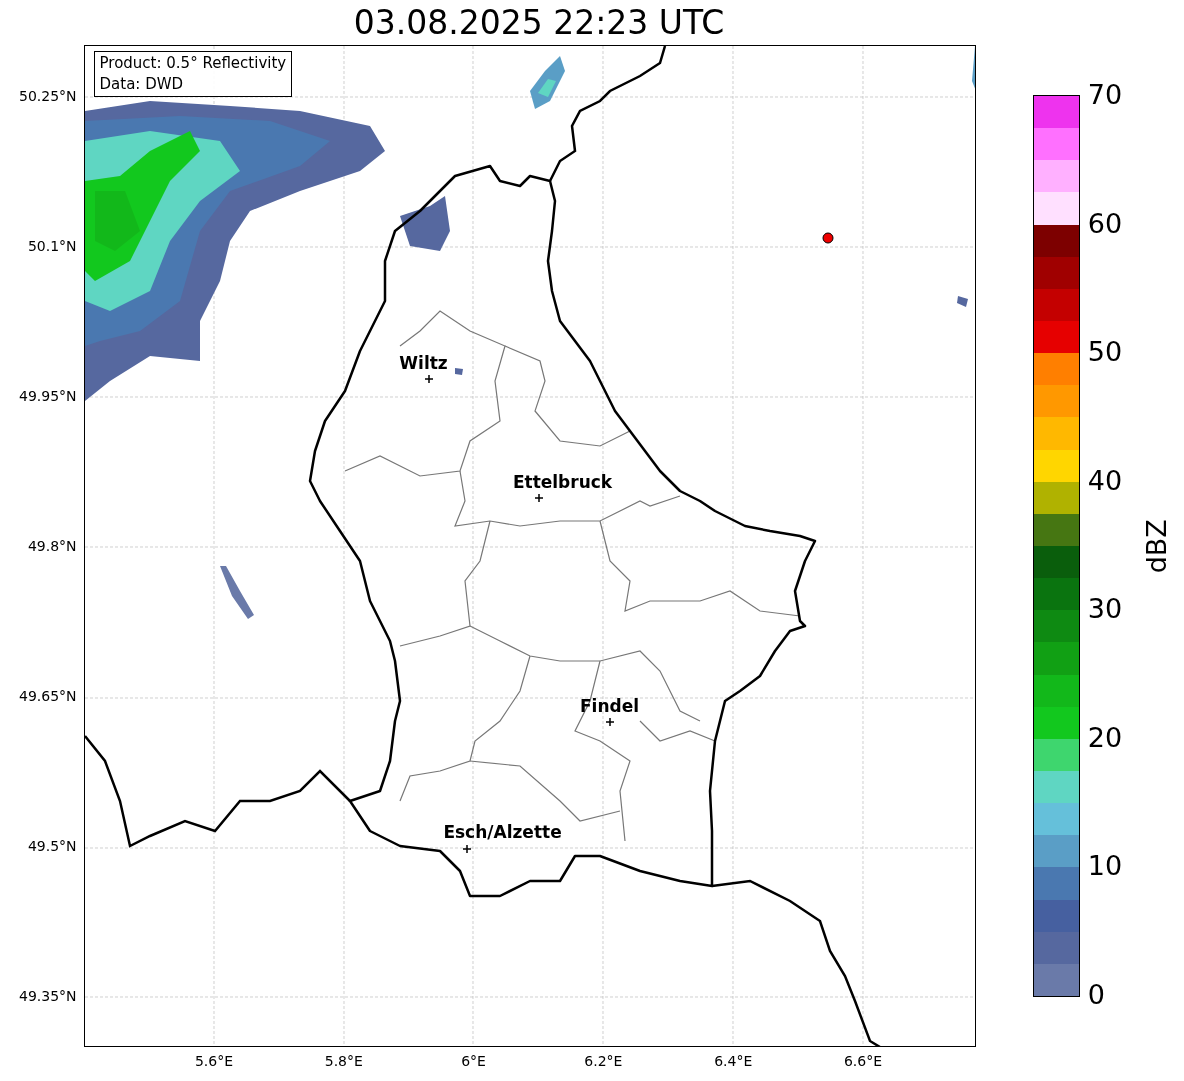  I want to click on latitude-label: 49.5°N, so click(52, 846).